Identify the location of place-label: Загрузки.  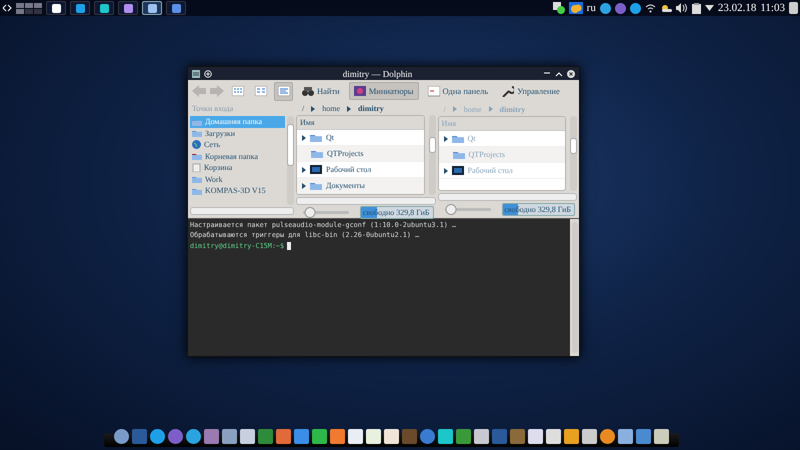
(220, 133).